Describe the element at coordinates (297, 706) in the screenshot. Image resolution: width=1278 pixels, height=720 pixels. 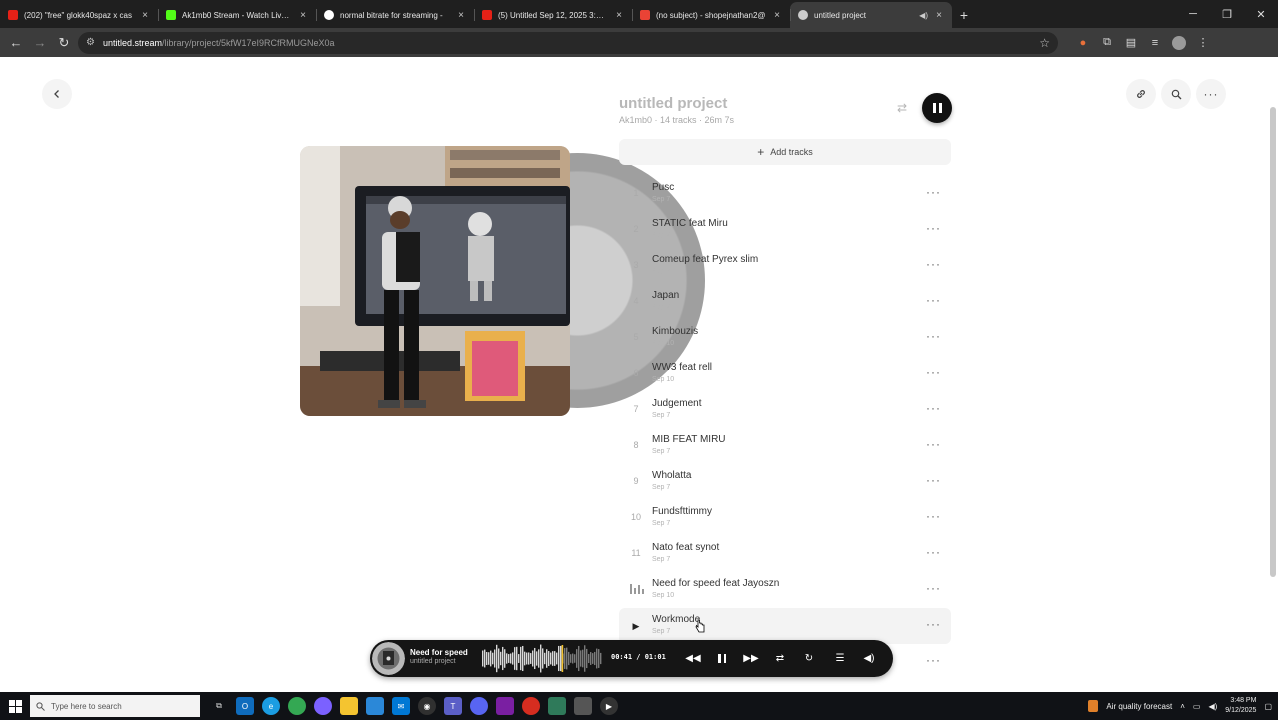
I see `chrome-icon` at that location.